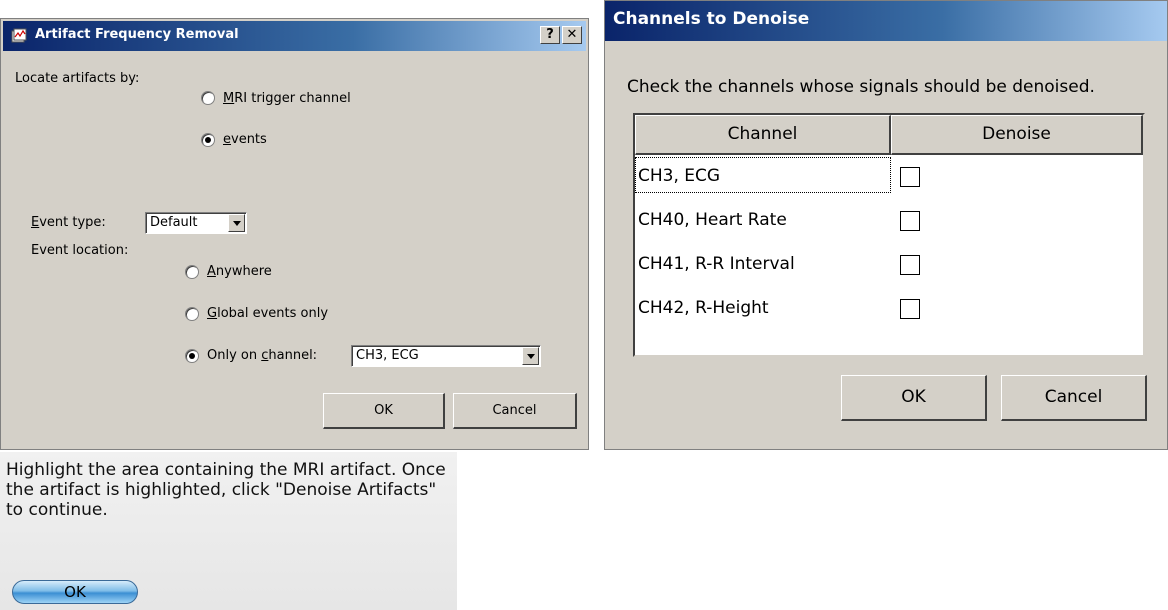 The image size is (1168, 610). What do you see at coordinates (572, 35) in the screenshot?
I see `close-button: ✕` at bounding box center [572, 35].